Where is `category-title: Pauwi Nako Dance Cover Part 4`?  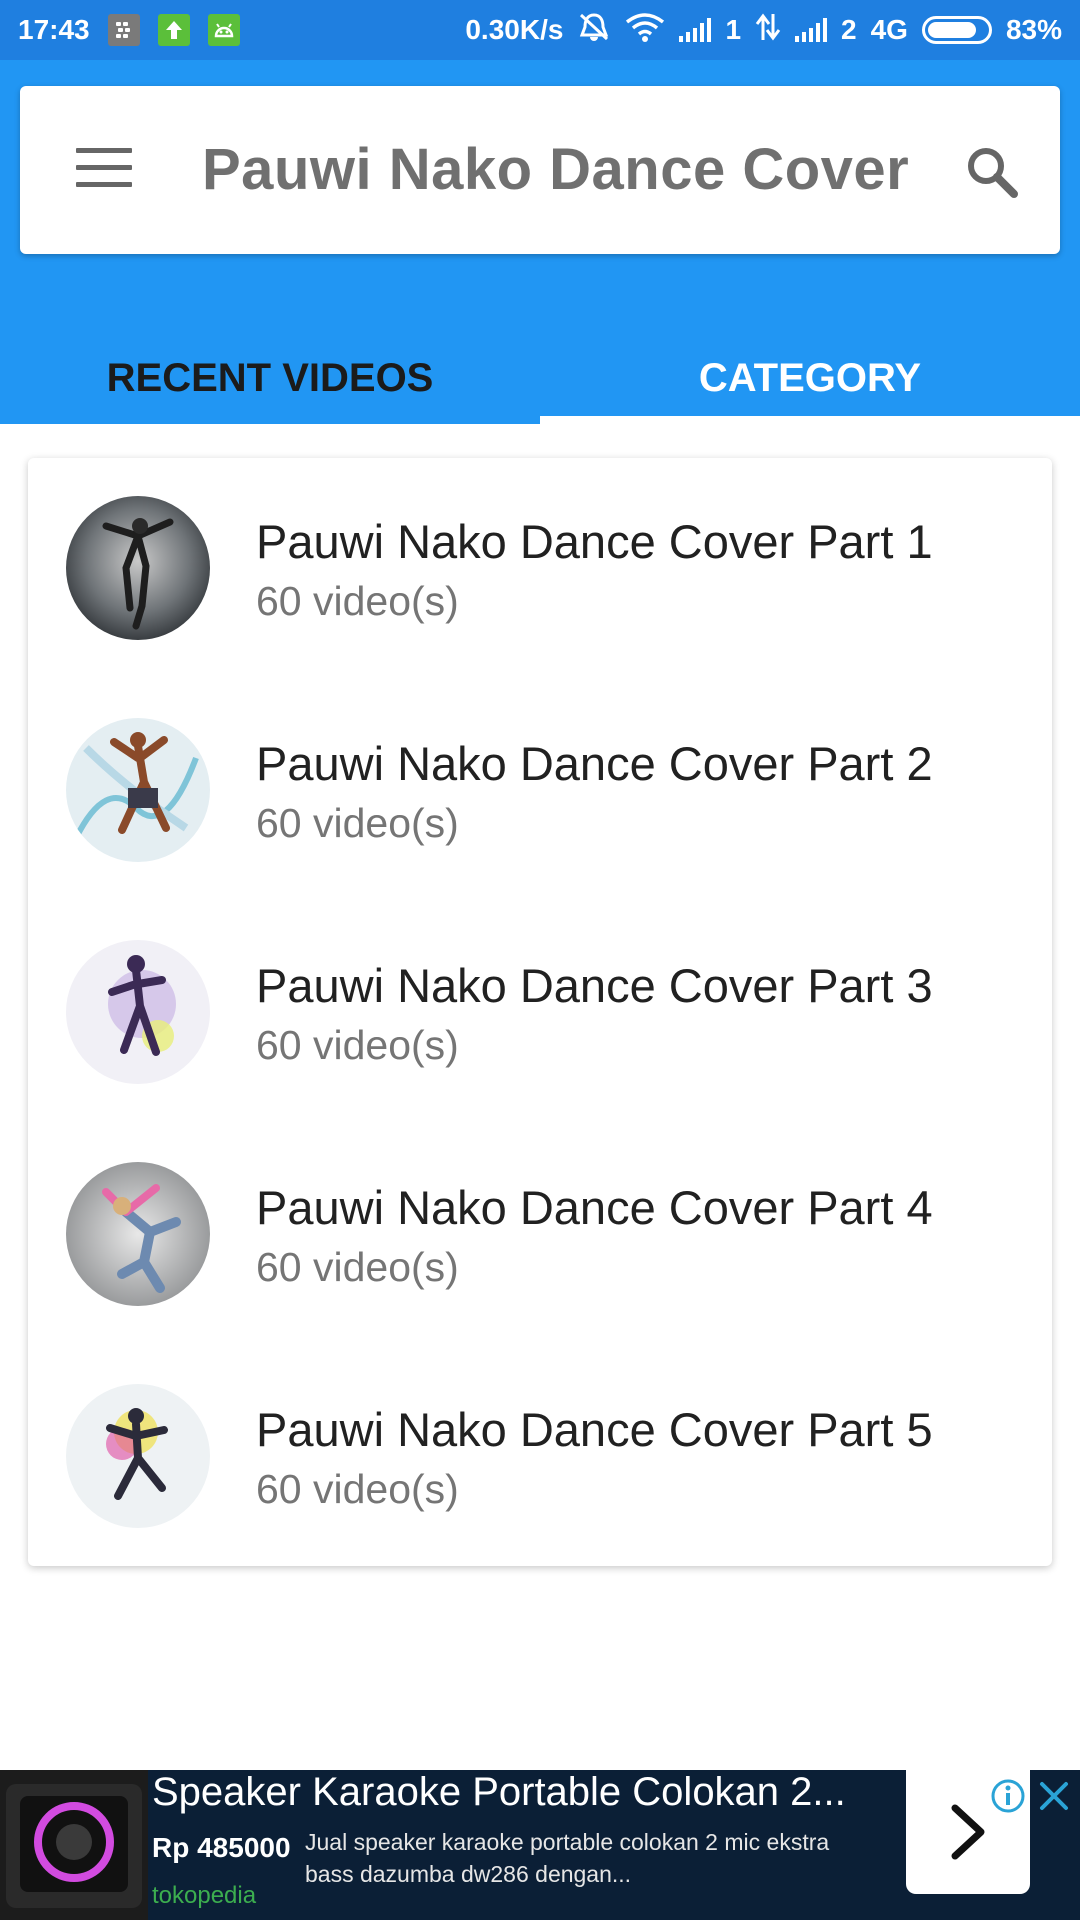
category-title: Pauwi Nako Dance Cover Part 4 is located at coordinates (594, 1207).